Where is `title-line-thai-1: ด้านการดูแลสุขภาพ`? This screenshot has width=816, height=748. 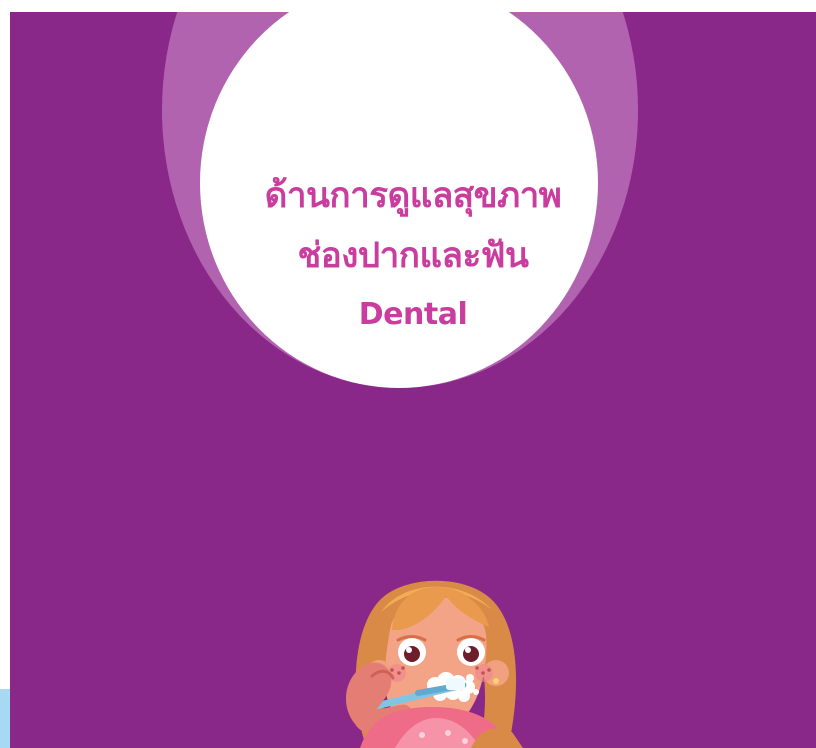
title-line-thai-1: ด้านการดูแลสุขภาพ is located at coordinates (413, 196).